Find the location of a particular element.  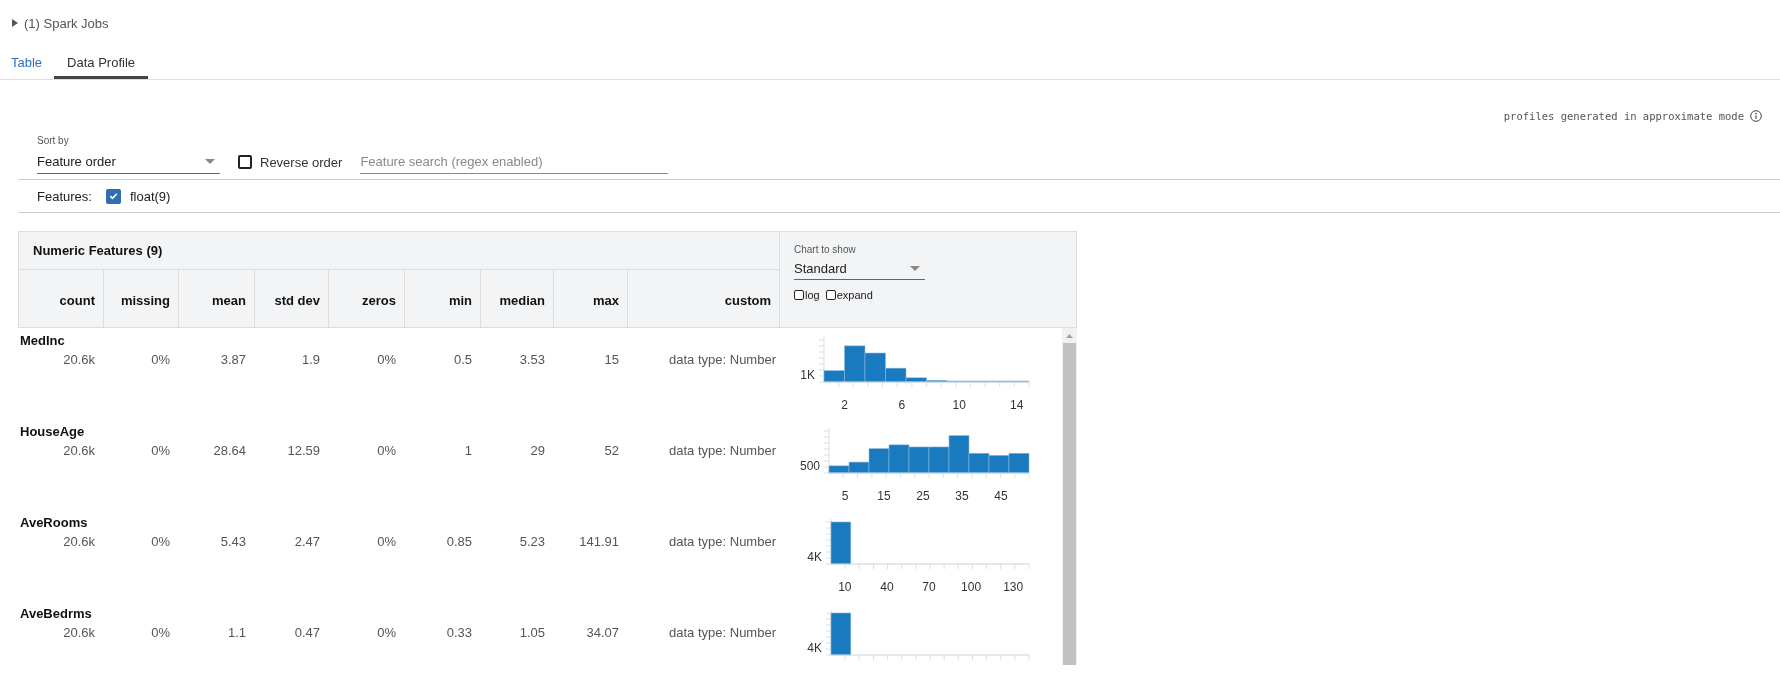

chart-type-select: Standard is located at coordinates (859, 269).